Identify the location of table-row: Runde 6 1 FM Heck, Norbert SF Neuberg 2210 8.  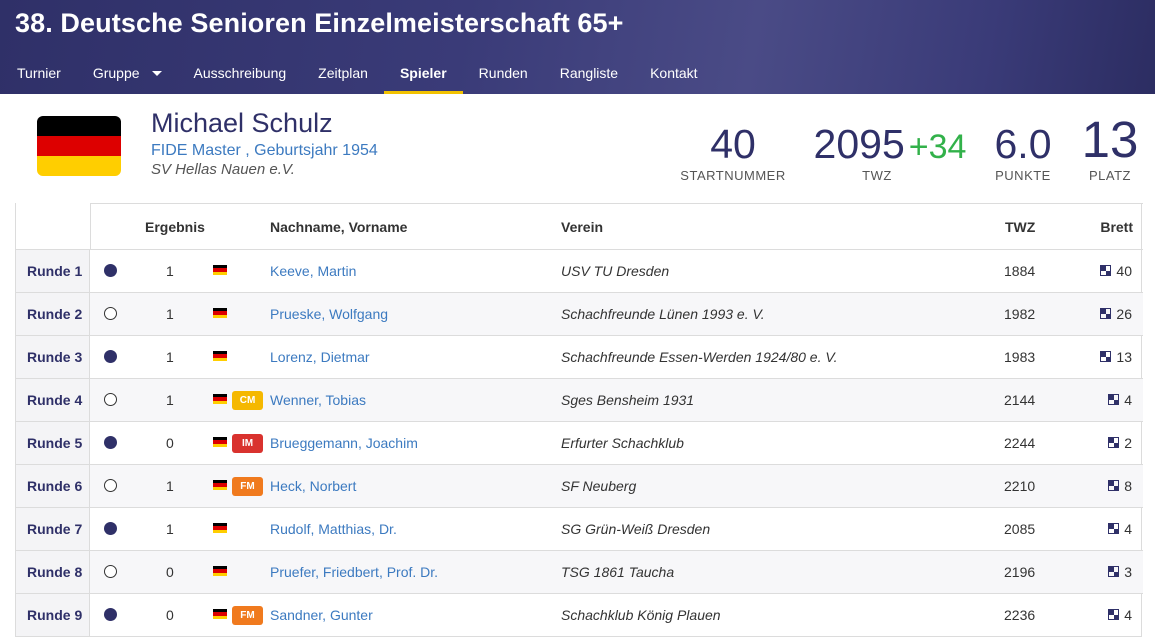
(579, 485).